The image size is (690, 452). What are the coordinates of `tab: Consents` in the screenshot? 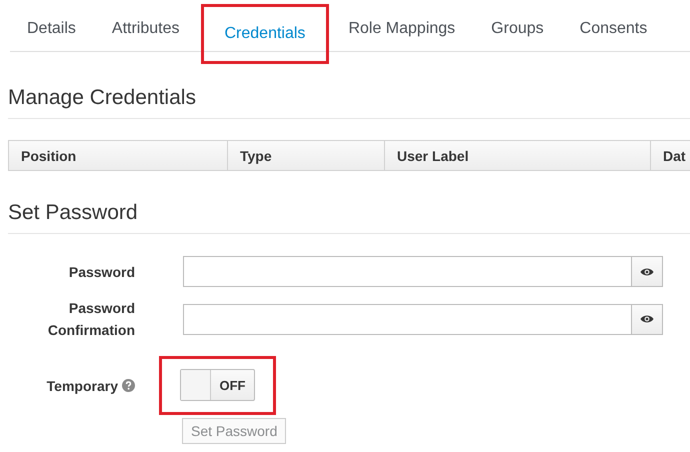 It's located at (613, 28).